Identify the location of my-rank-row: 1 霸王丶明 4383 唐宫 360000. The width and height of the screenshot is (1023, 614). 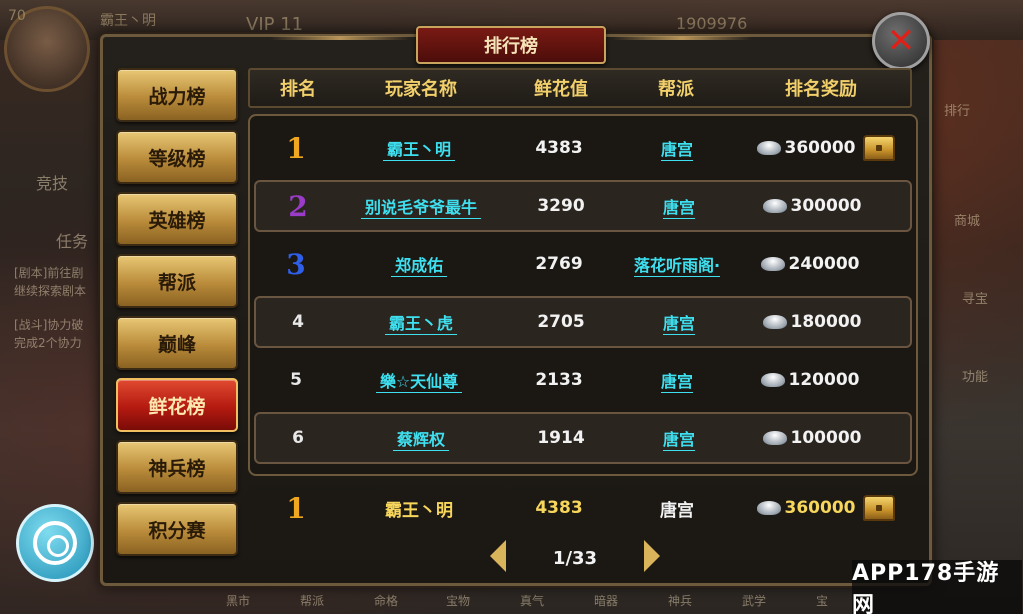
(583, 508).